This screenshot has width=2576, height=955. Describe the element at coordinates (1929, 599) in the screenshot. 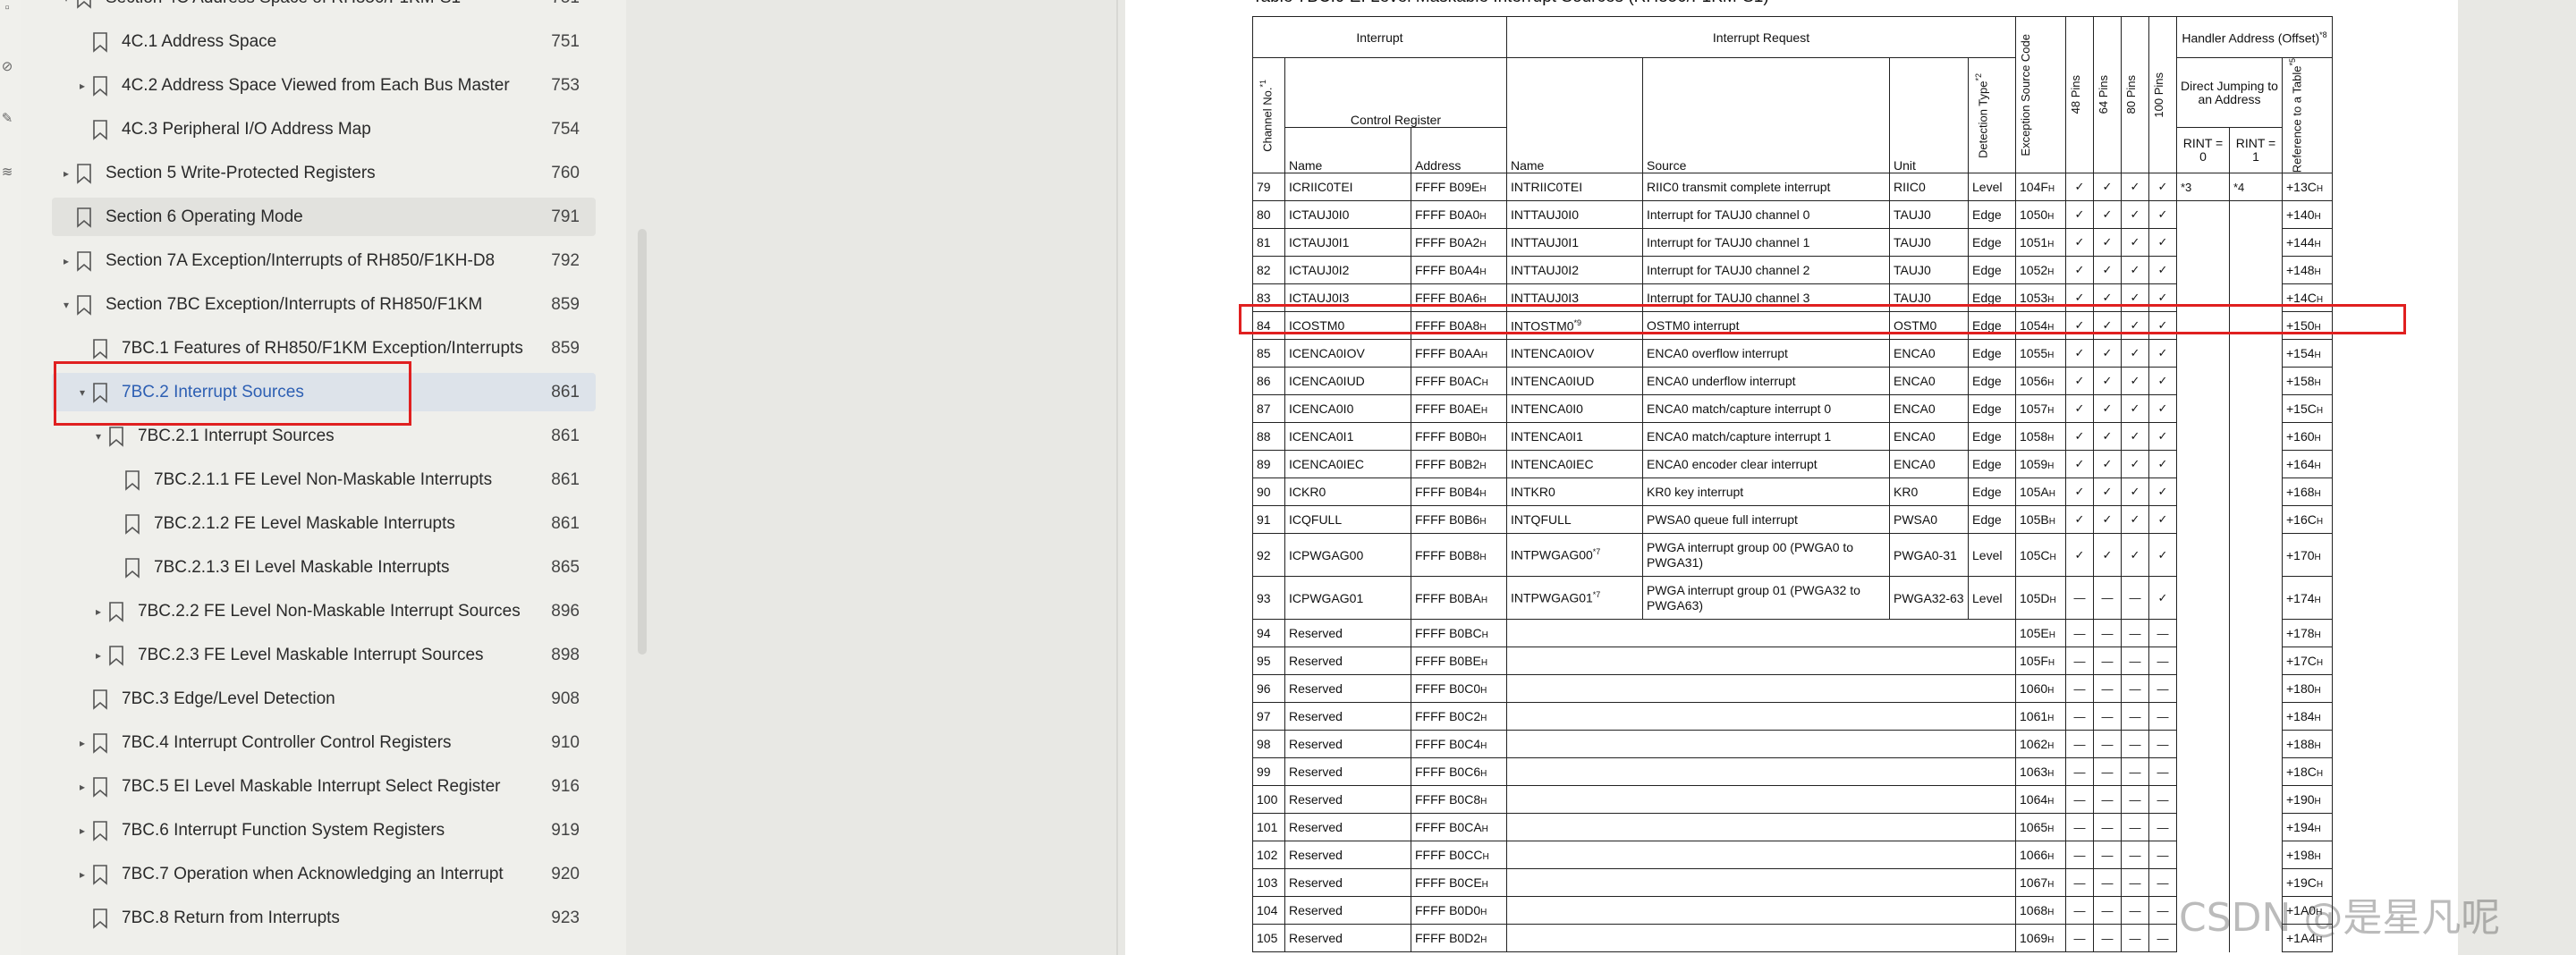

I see `cell-unit: PWGA32-63` at that location.